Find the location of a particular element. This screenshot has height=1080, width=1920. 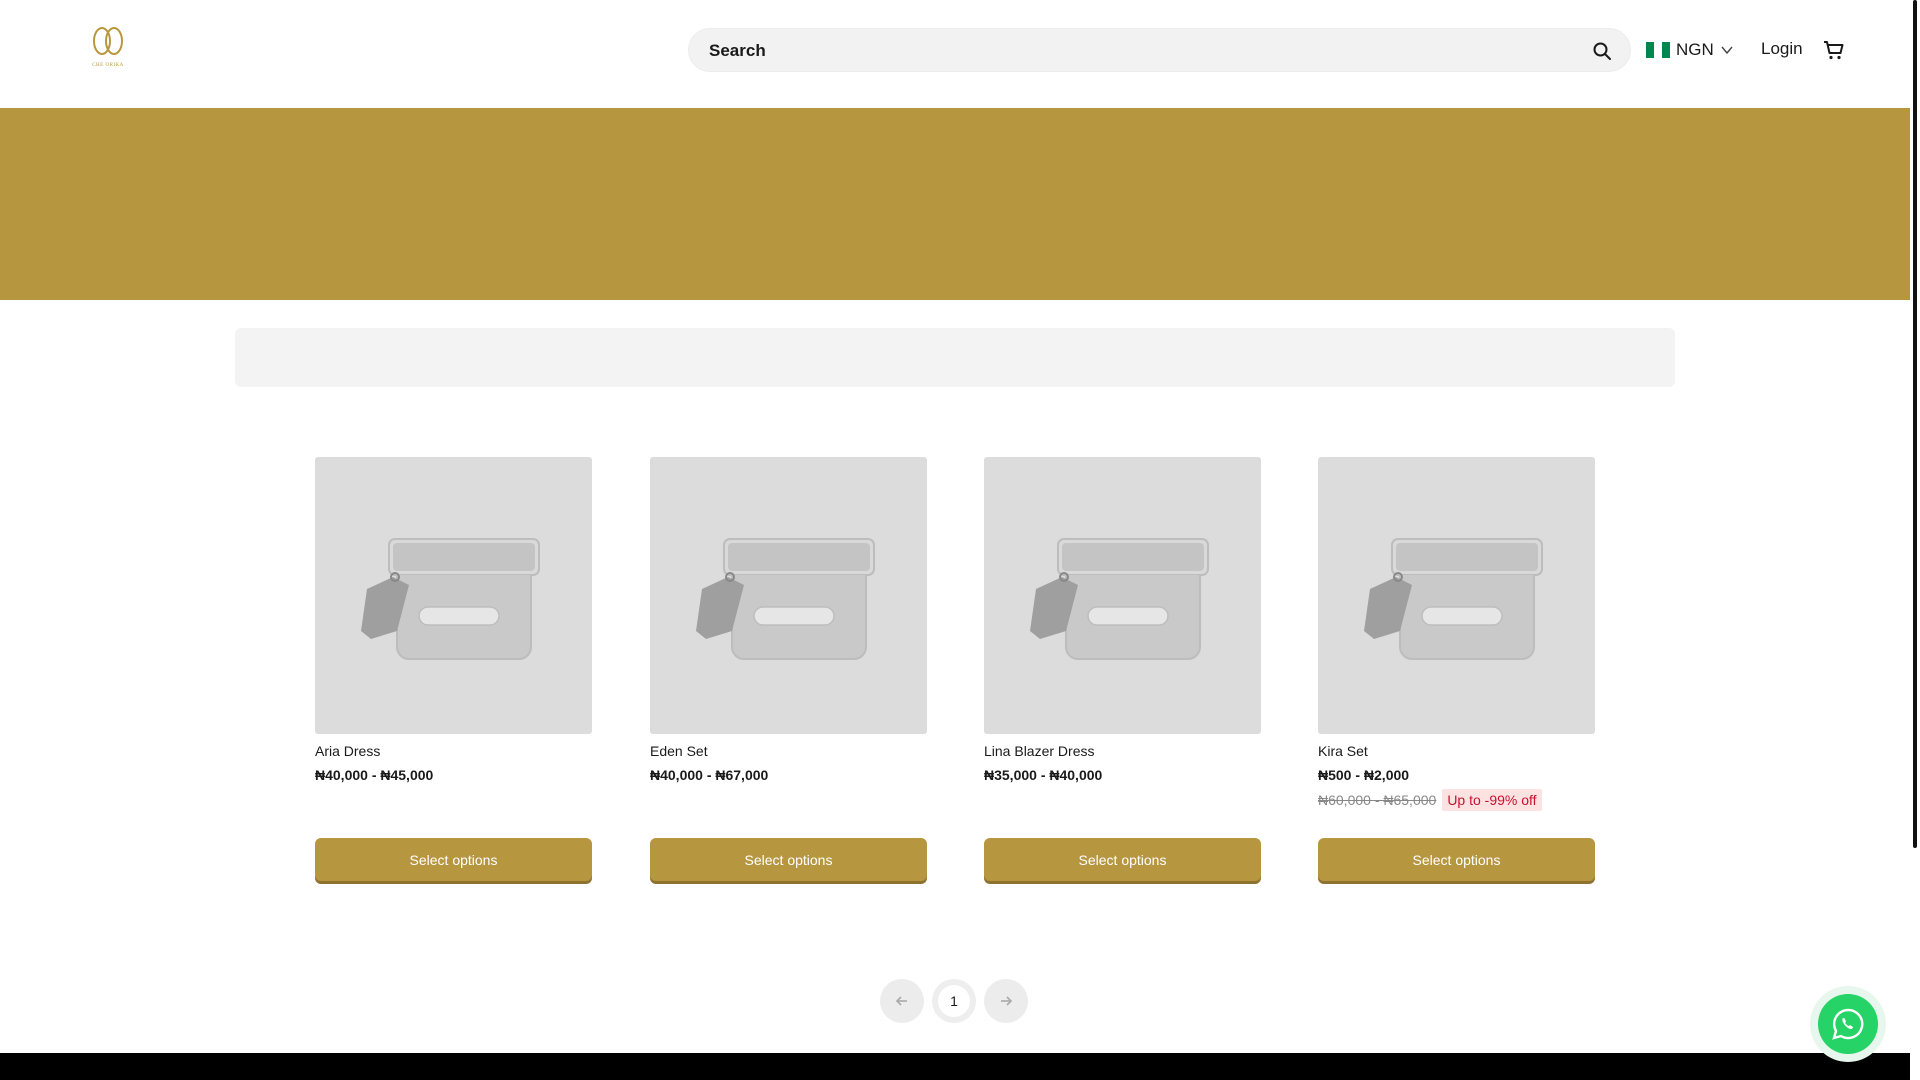

search-label: Search is located at coordinates (737, 50).